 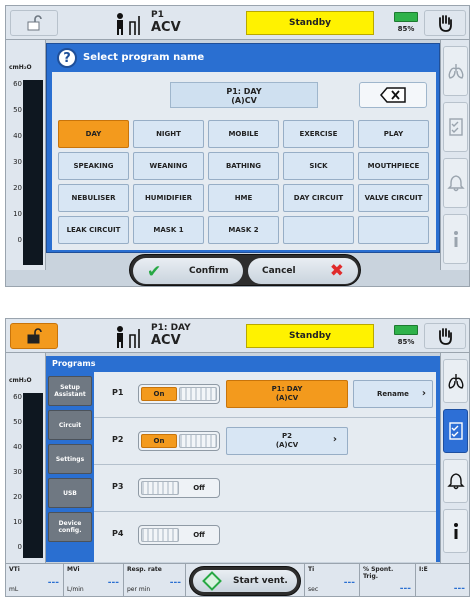 What do you see at coordinates (118, 392) in the screenshot?
I see `program-label: P1` at bounding box center [118, 392].